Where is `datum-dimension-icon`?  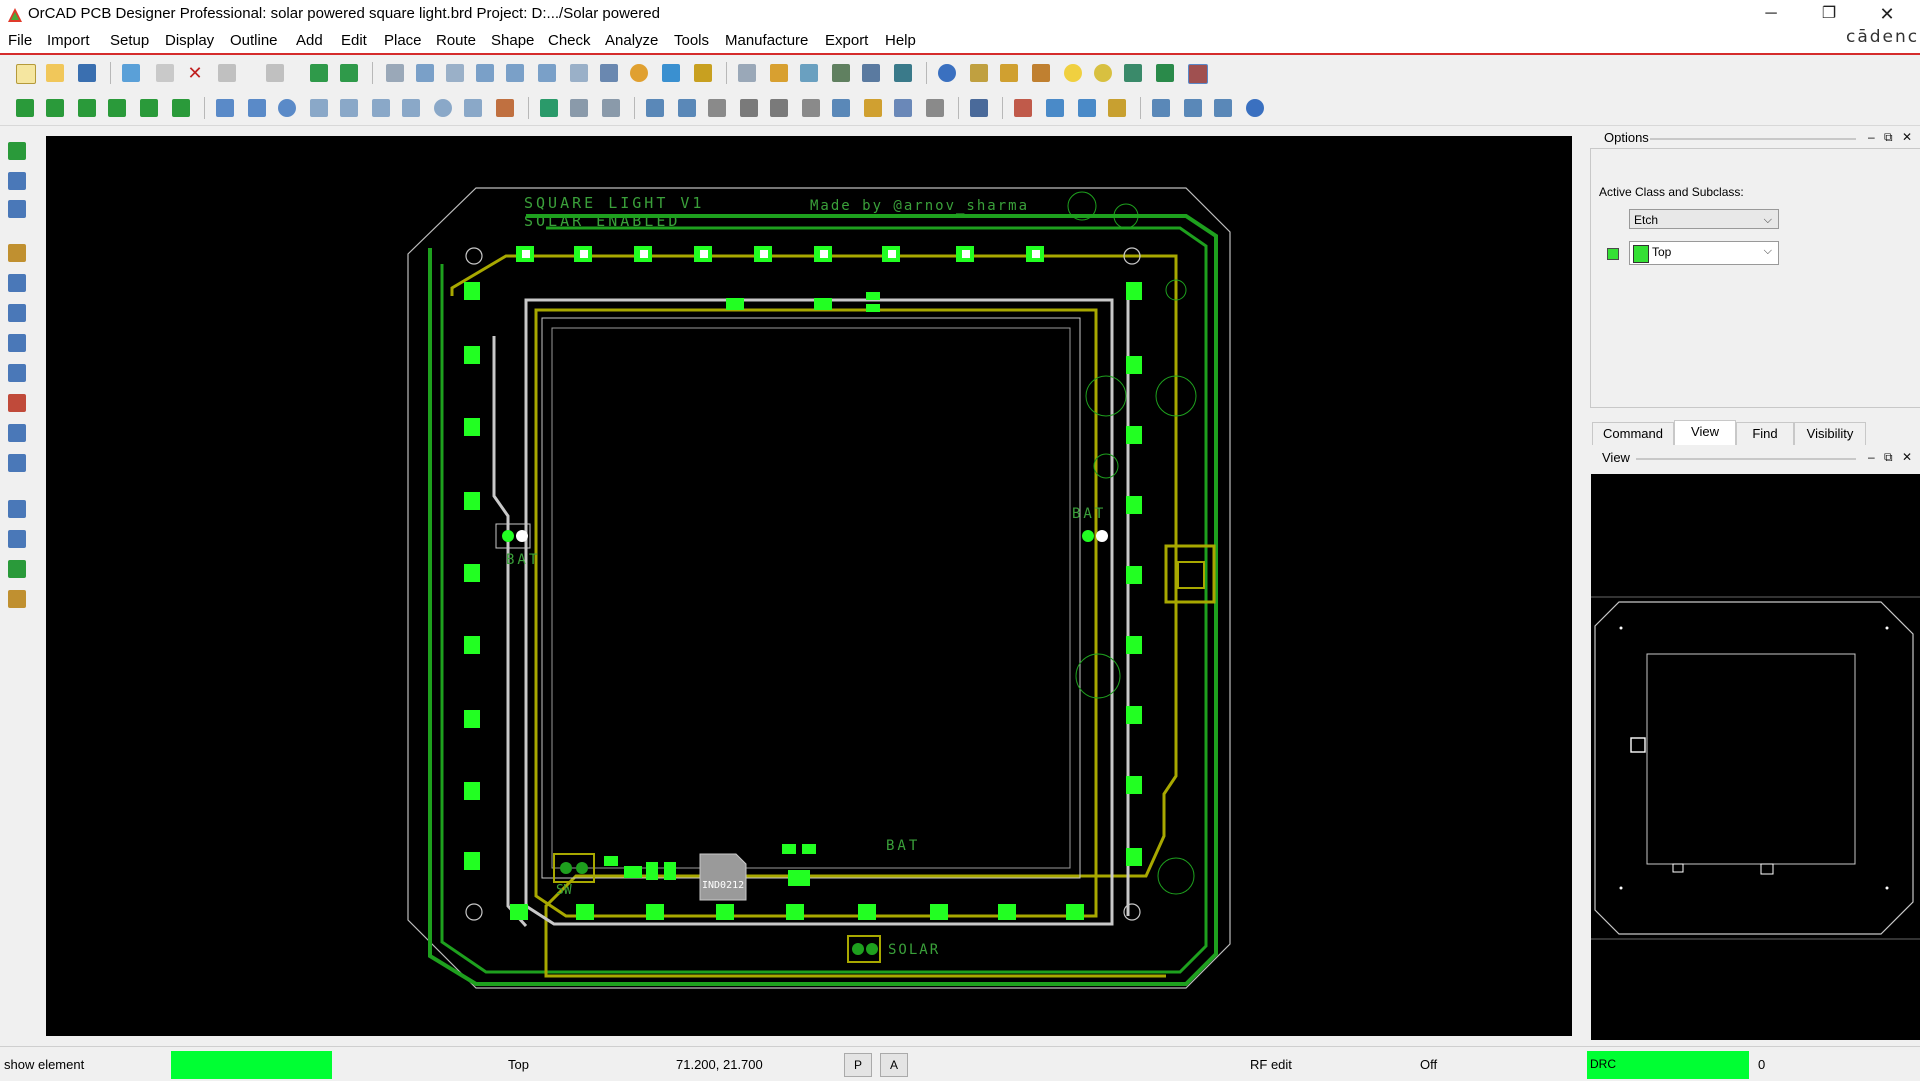
datum-dimension-icon is located at coordinates (611, 108).